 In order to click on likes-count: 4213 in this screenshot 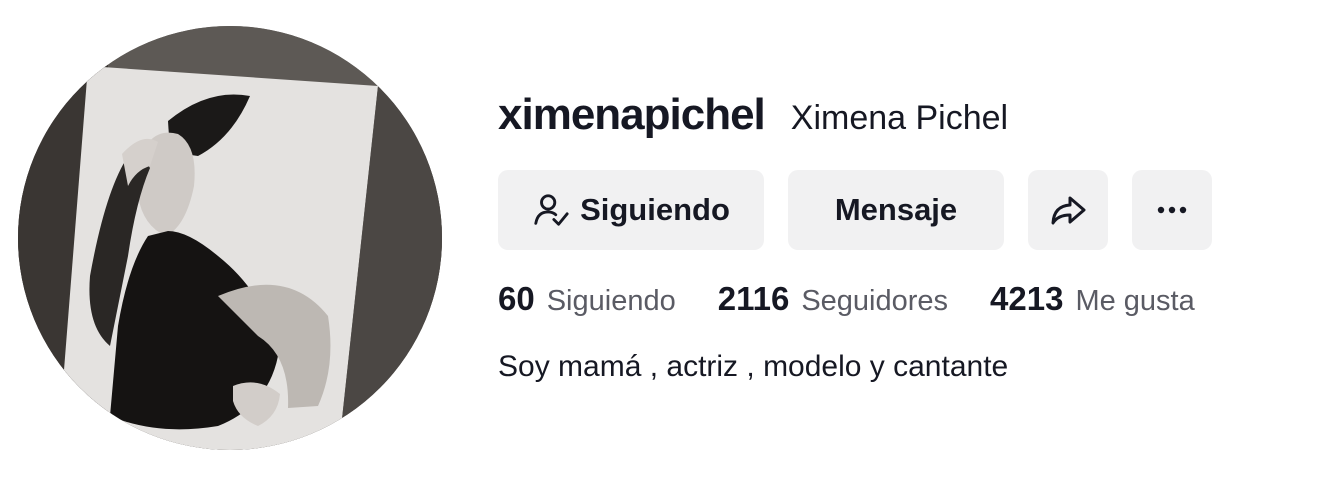, I will do `click(1027, 298)`.